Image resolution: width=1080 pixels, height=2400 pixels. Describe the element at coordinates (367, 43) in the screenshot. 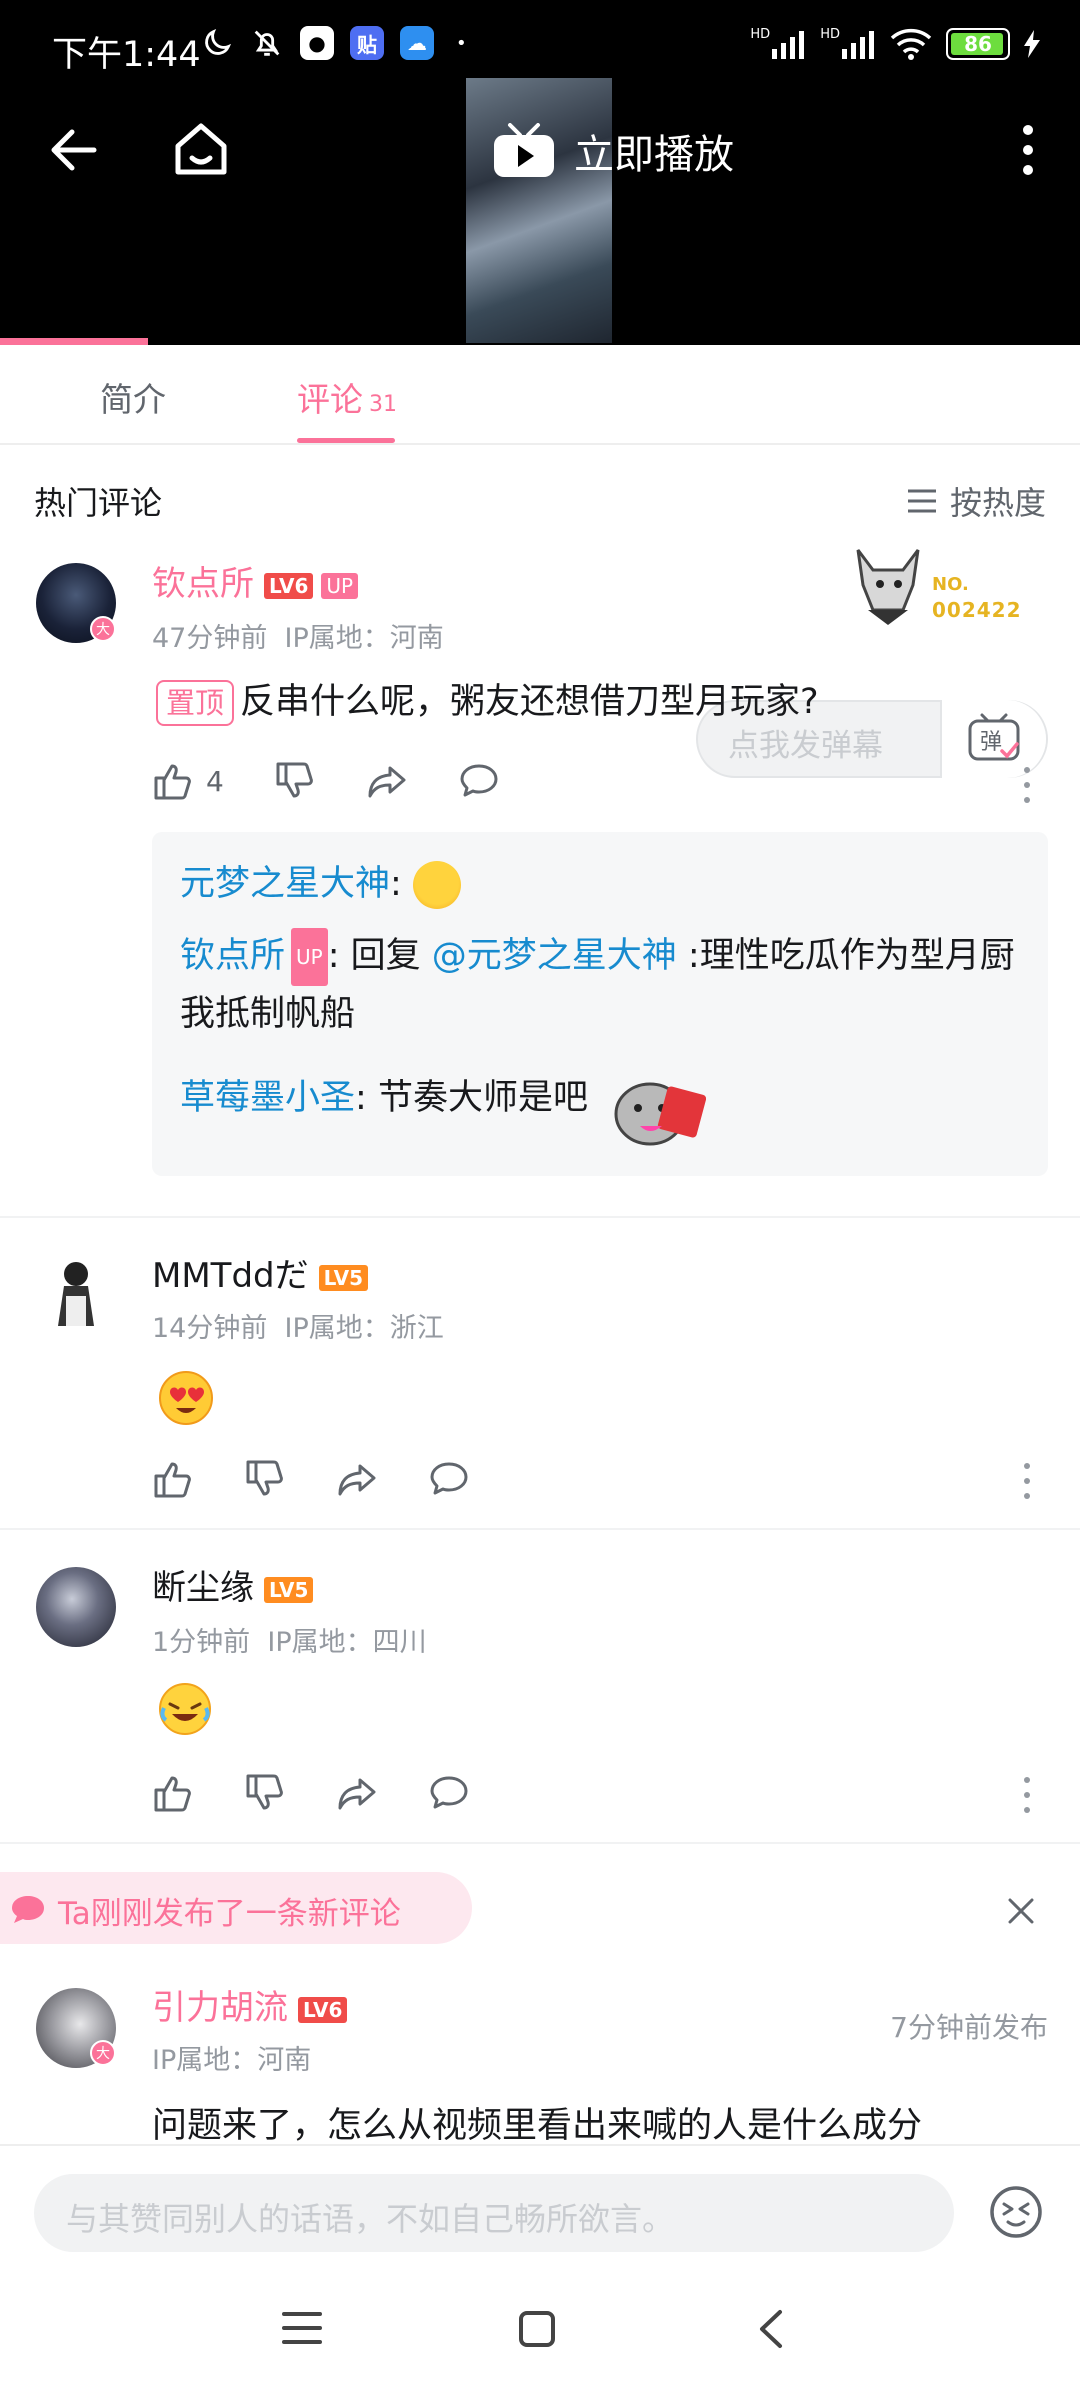

I see `tieba-icon: 贴` at that location.